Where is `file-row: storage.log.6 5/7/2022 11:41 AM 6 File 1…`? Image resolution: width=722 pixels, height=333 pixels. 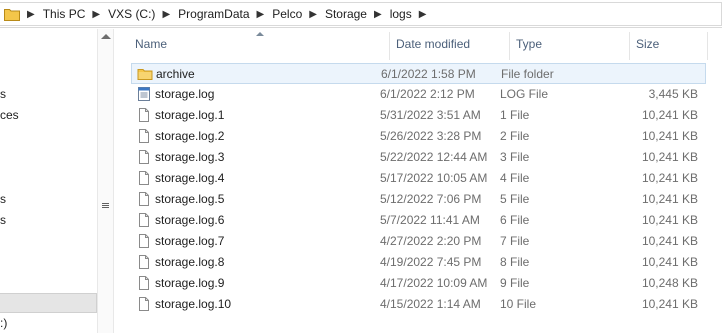
file-row: storage.log.6 5/7/2022 11:41 AM 6 File 1… is located at coordinates (418, 220).